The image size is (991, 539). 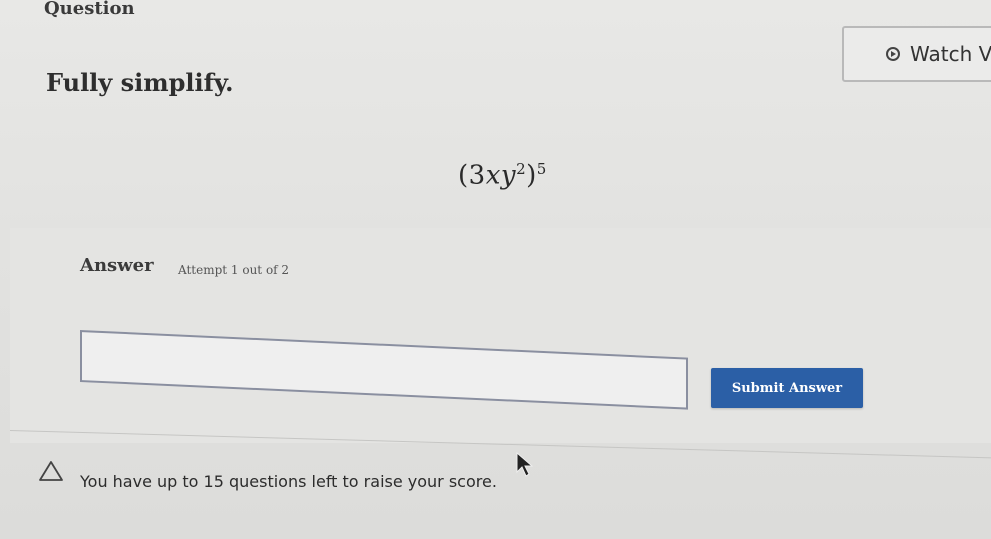 I want to click on watch-video-label: Watch V, so click(x=950, y=54).